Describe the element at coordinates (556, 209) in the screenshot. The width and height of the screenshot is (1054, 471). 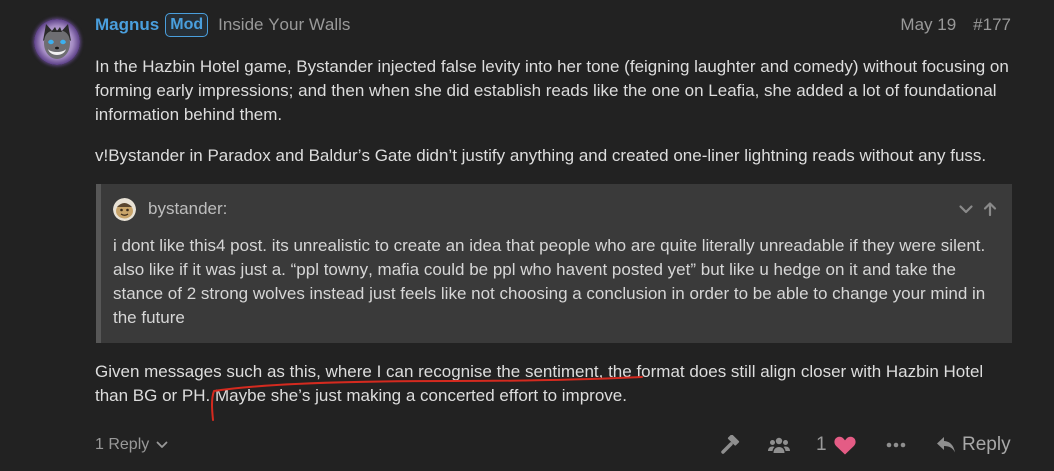
I see `quote-header: bystander:` at that location.